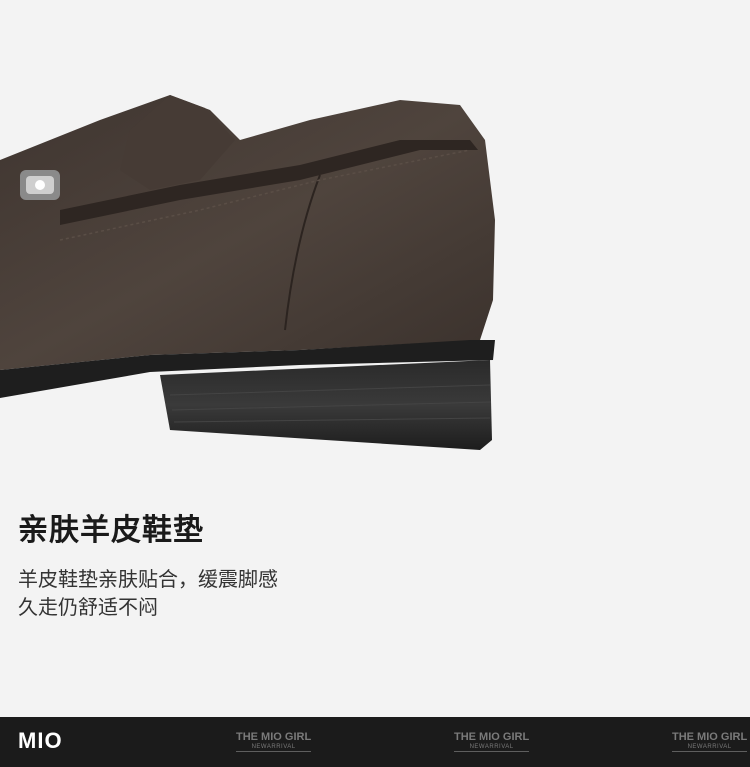 This screenshot has height=767, width=750. What do you see at coordinates (148, 579) in the screenshot?
I see `description-line-1: 羊皮鞋垫亲肤贴合，缓震脚感` at bounding box center [148, 579].